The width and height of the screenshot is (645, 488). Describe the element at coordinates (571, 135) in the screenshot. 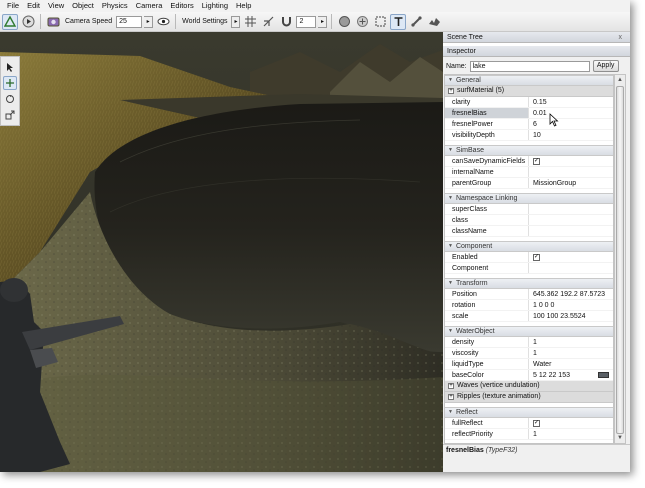

I see `property-value: 10` at that location.